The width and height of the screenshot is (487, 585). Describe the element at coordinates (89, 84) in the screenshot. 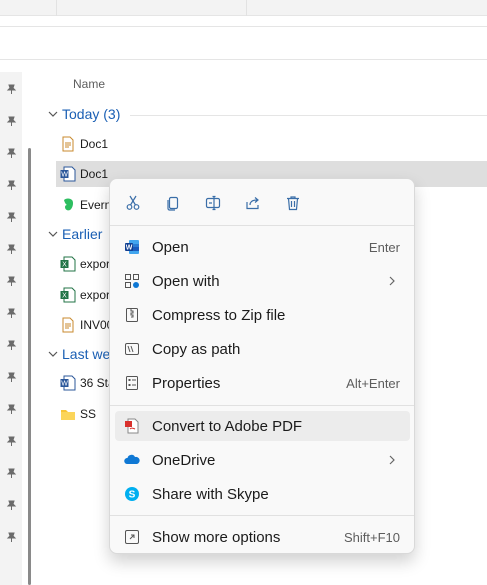

I see `column-header-name: Name` at that location.